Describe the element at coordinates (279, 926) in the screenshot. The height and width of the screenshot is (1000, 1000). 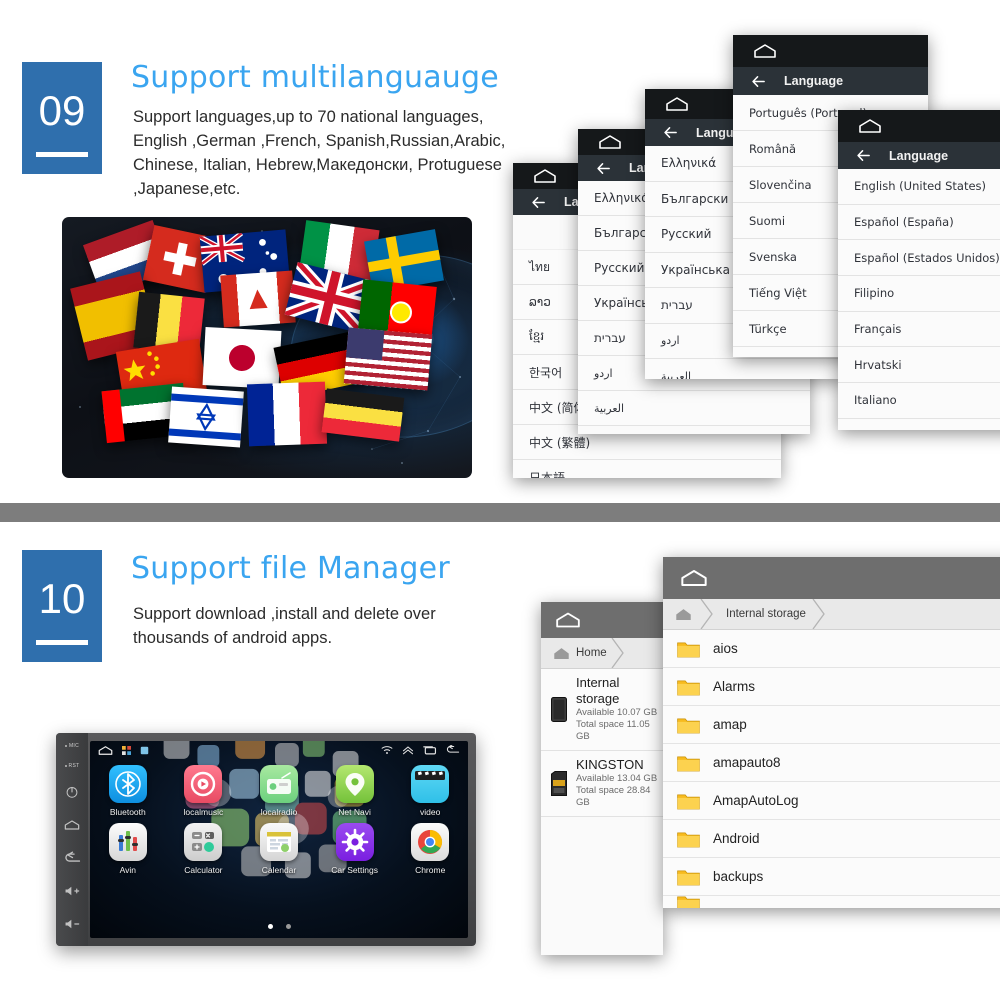
I see `page-indicator` at that location.